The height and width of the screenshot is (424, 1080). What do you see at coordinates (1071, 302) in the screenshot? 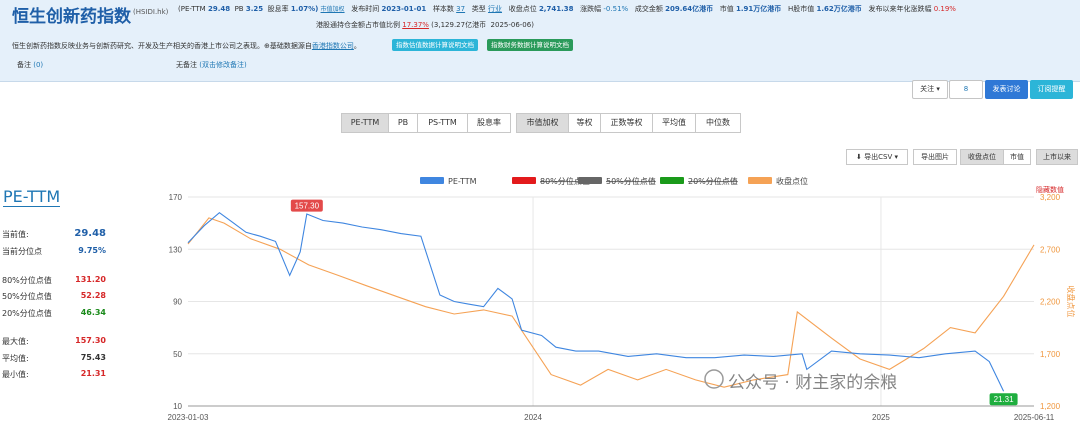
I see `right-axis-label: 收盘点位` at bounding box center [1071, 302].